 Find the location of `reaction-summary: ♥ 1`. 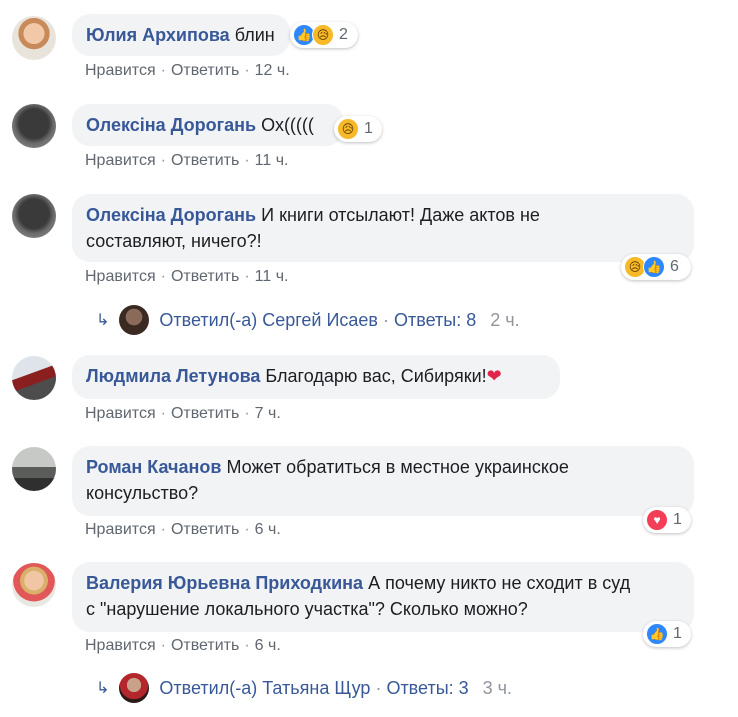

reaction-summary: ♥ 1 is located at coordinates (667, 520).